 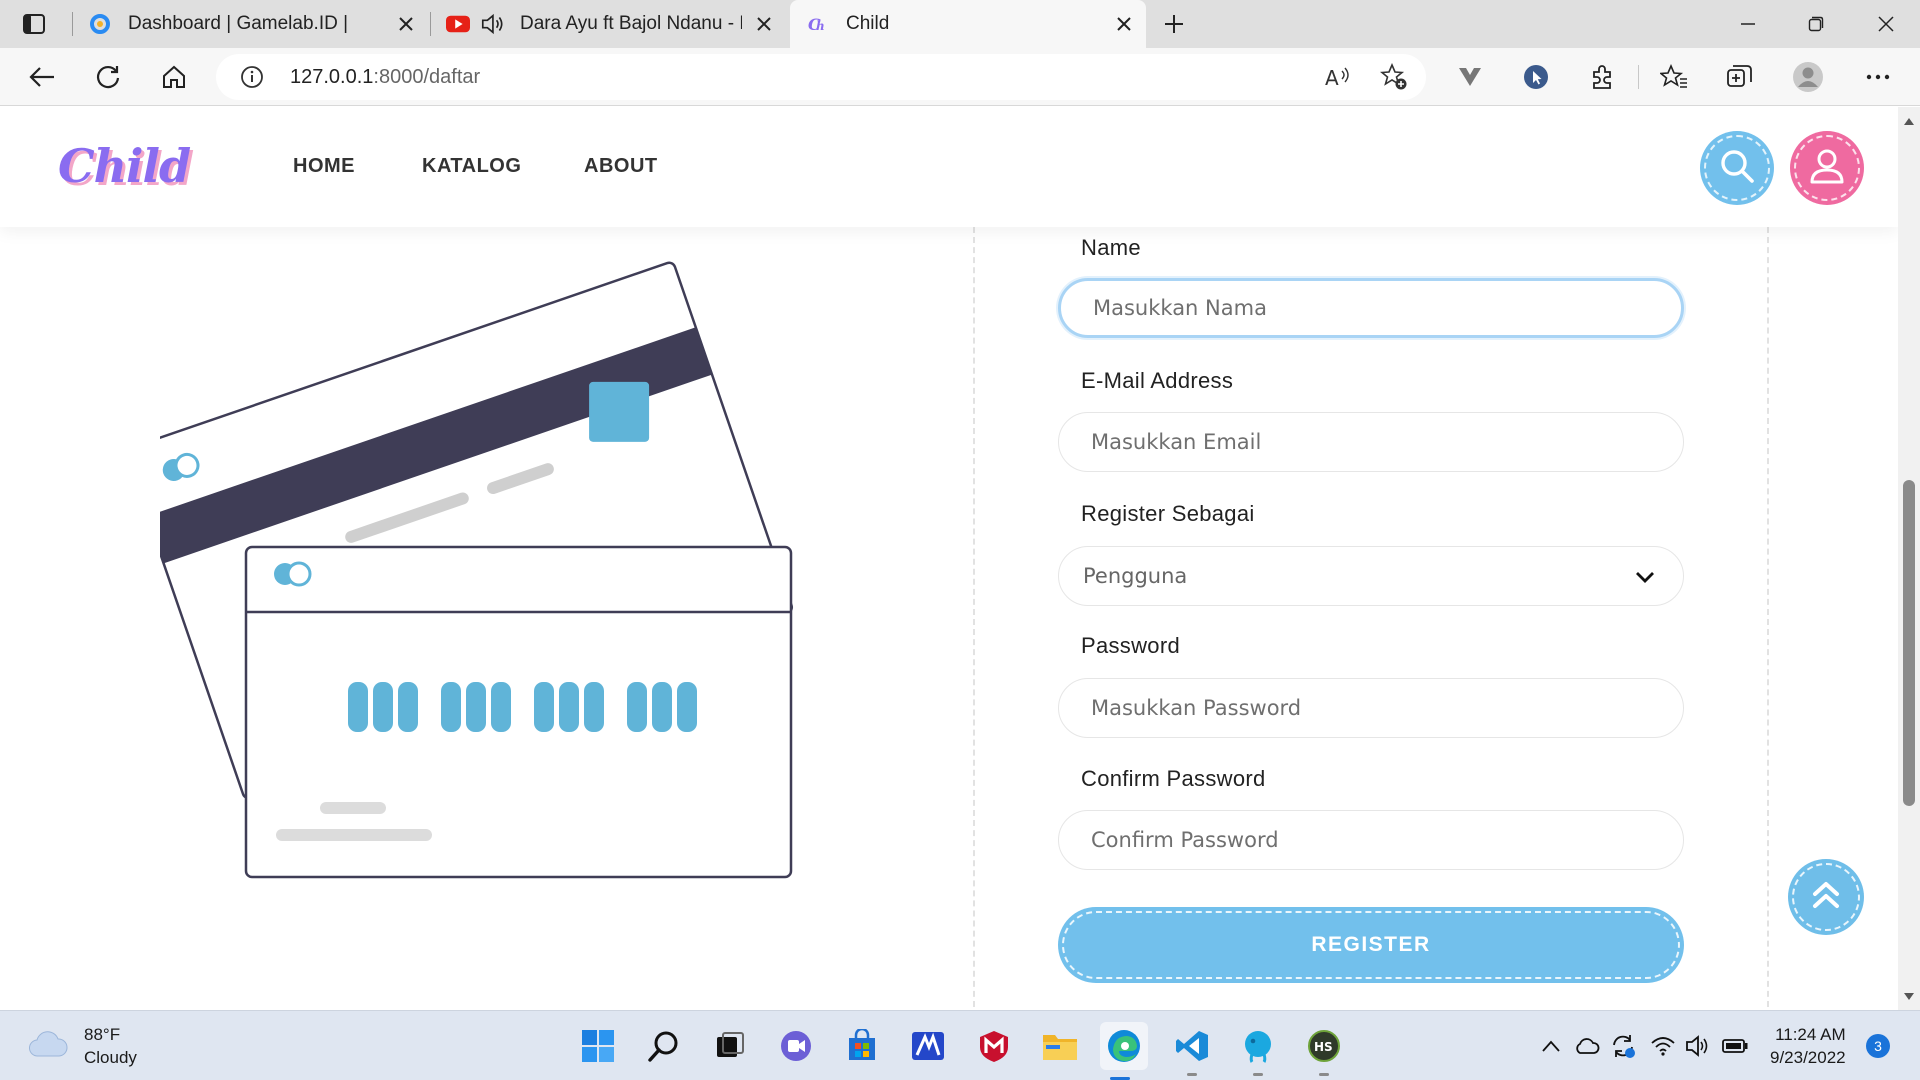 I want to click on site-header: Child HOME KATALOG ABOUT, so click(x=949, y=167).